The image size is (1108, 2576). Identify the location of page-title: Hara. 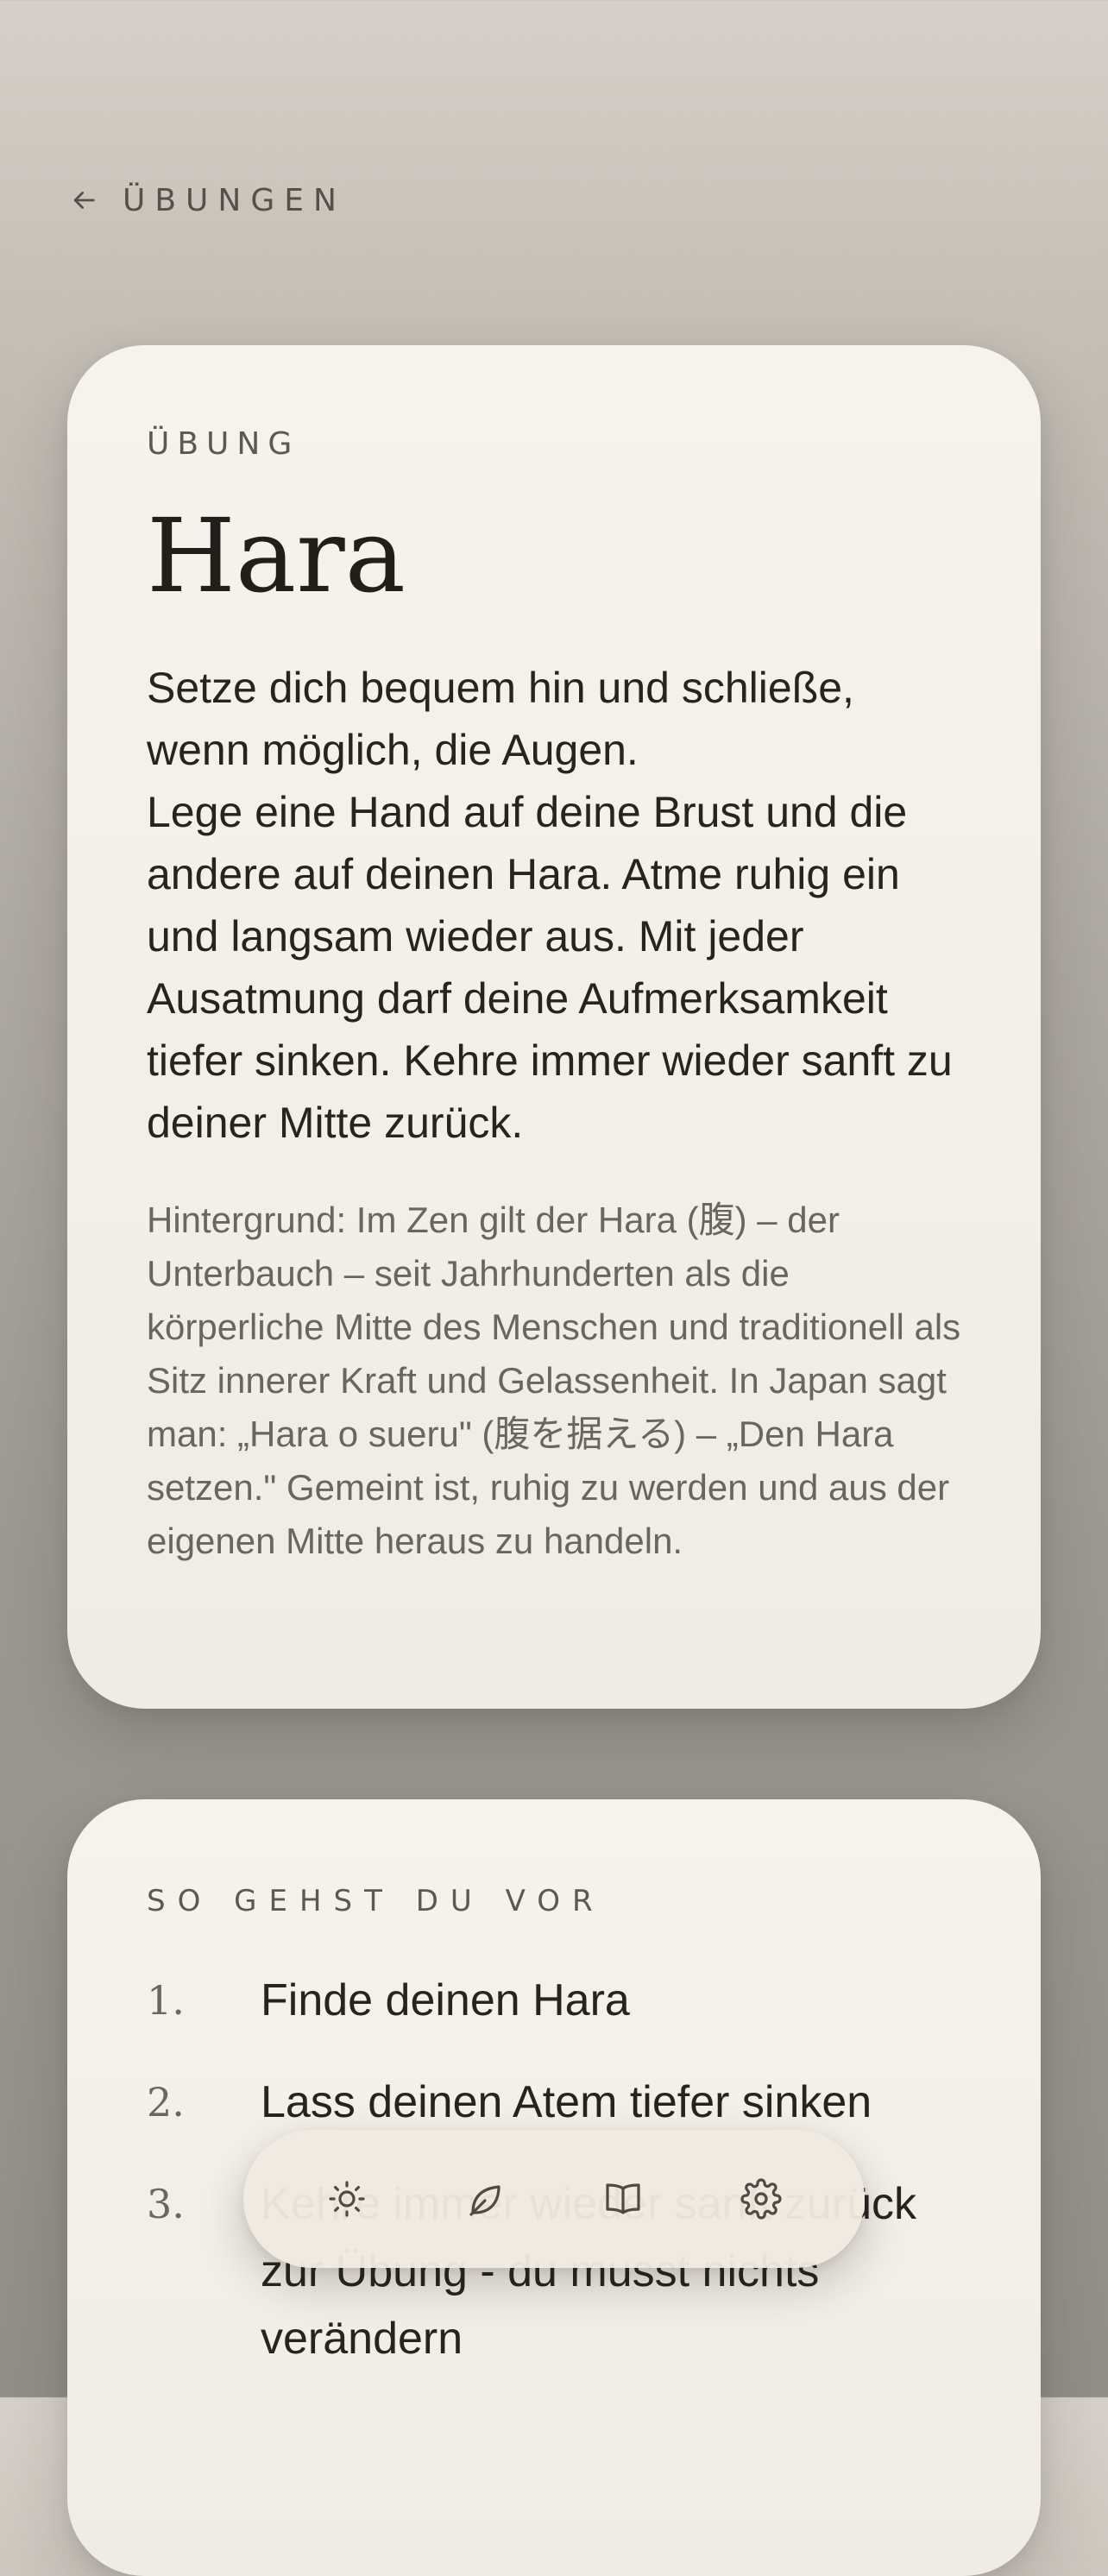
(276, 555).